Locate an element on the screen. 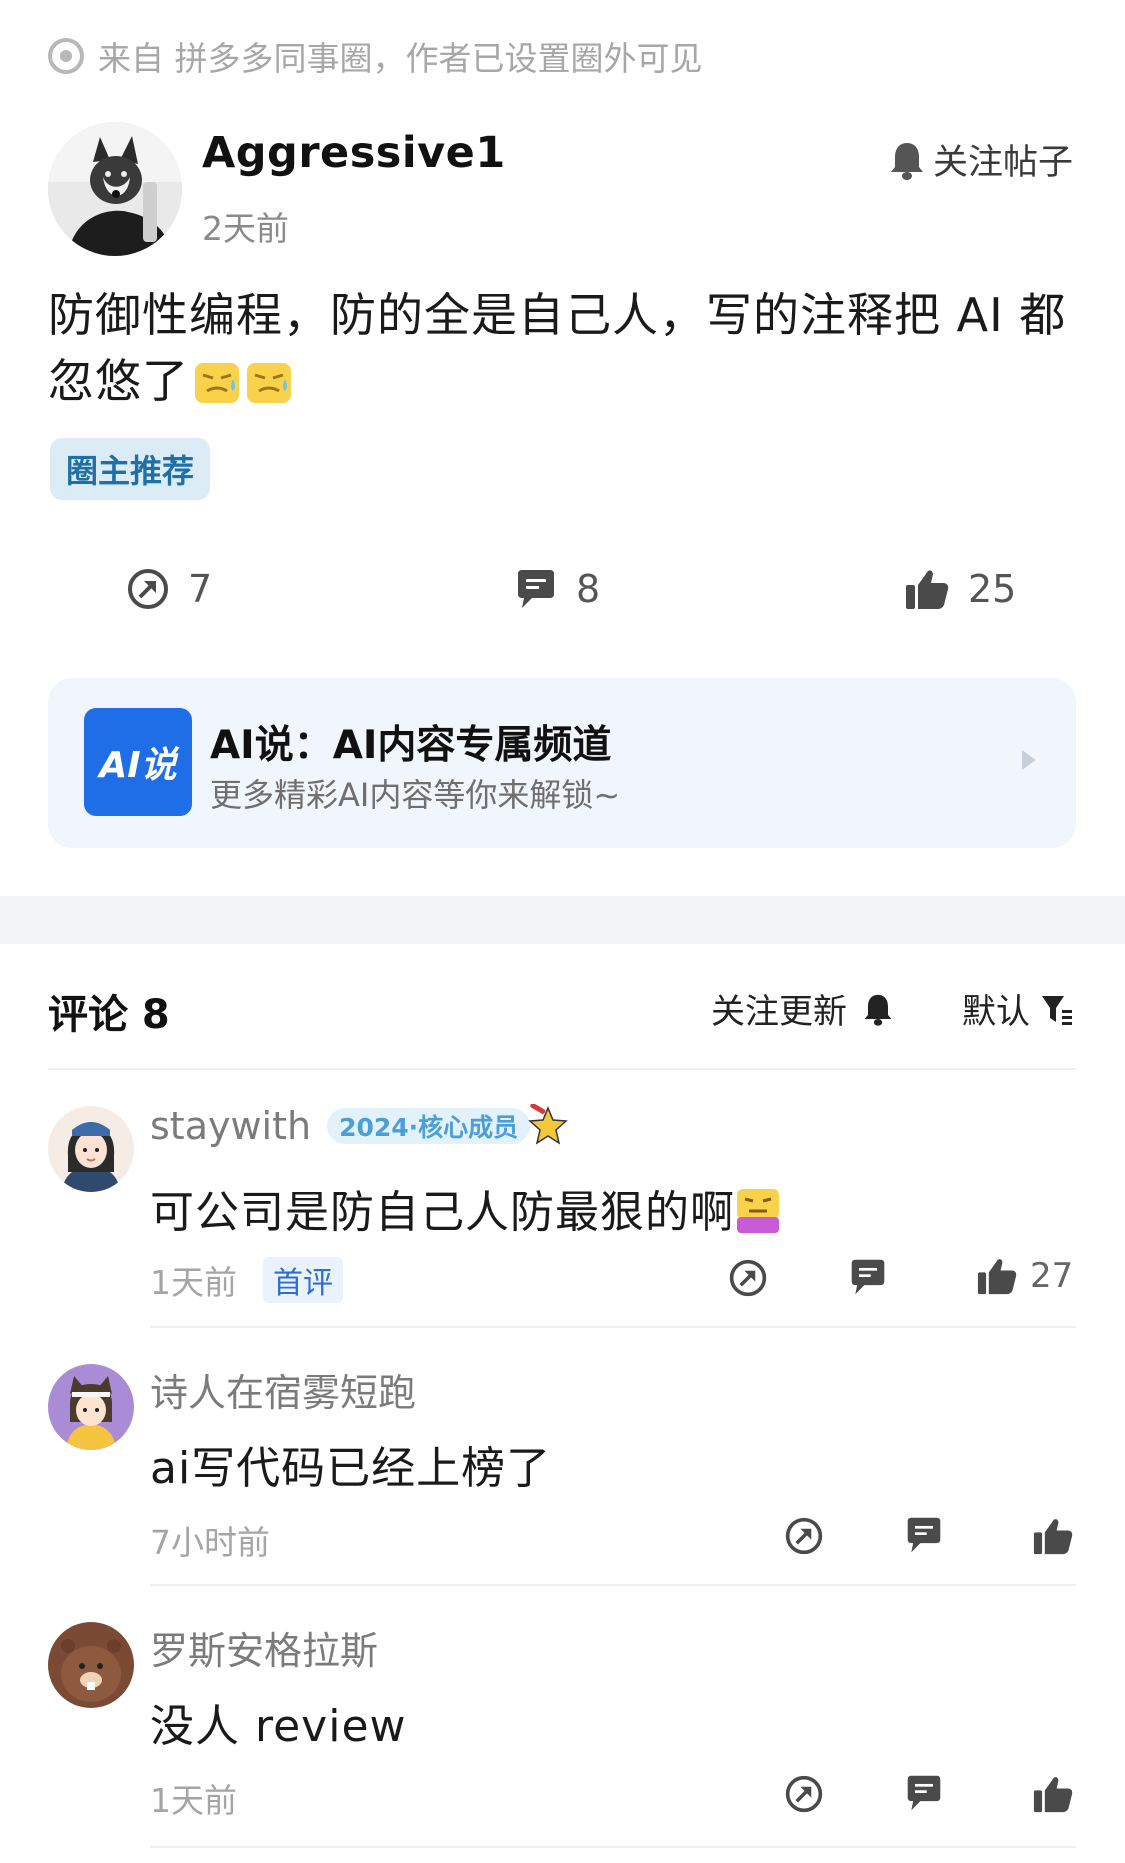 The image size is (1125, 1863). owner-recommend-tag: 圈主推荐 is located at coordinates (130, 469).